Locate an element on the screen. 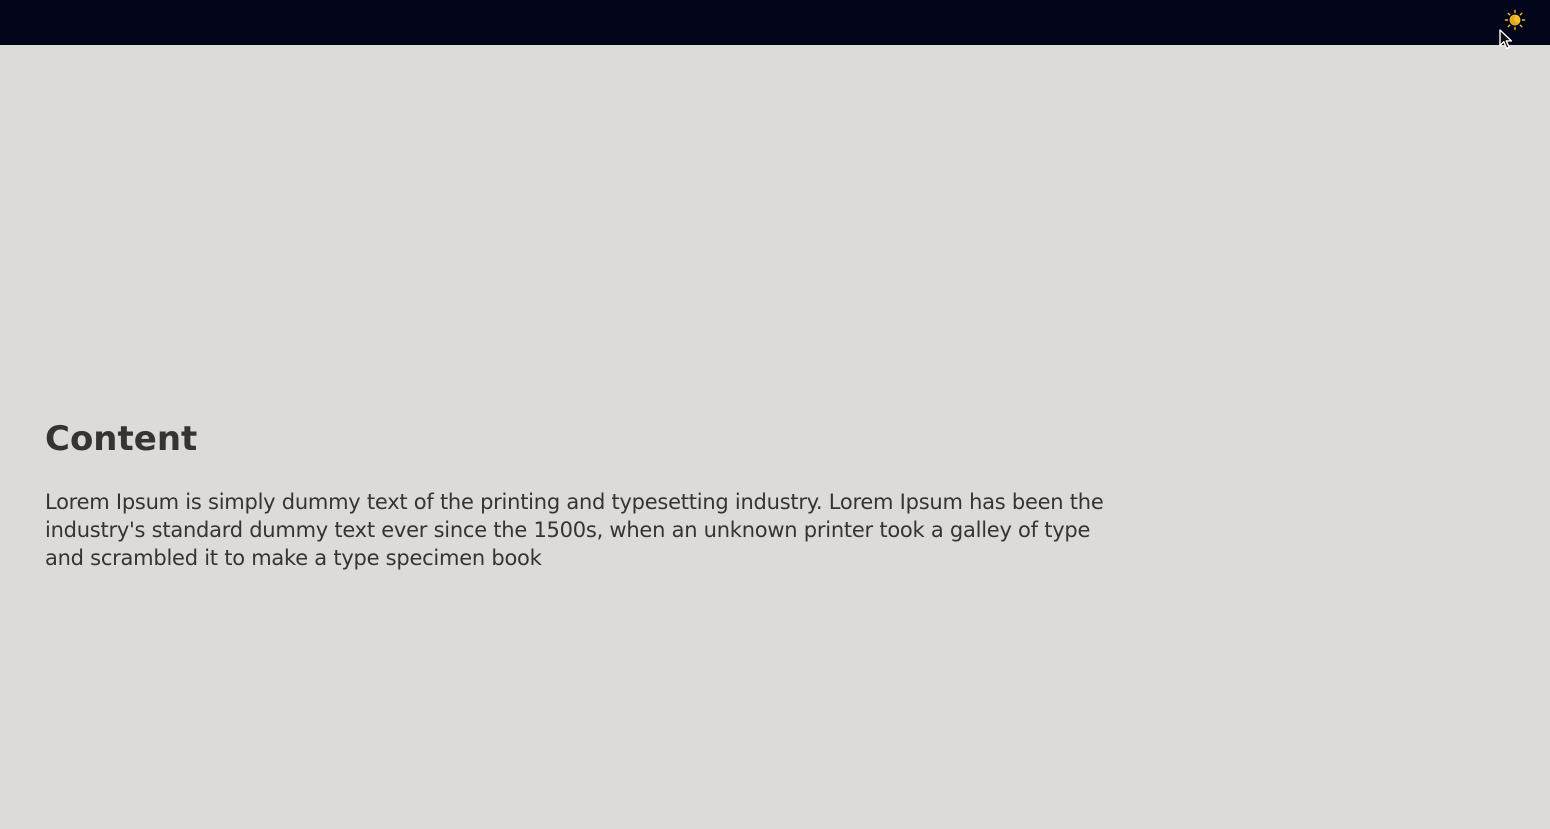 The width and height of the screenshot is (1550, 829). sun-icon is located at coordinates (1515, 20).